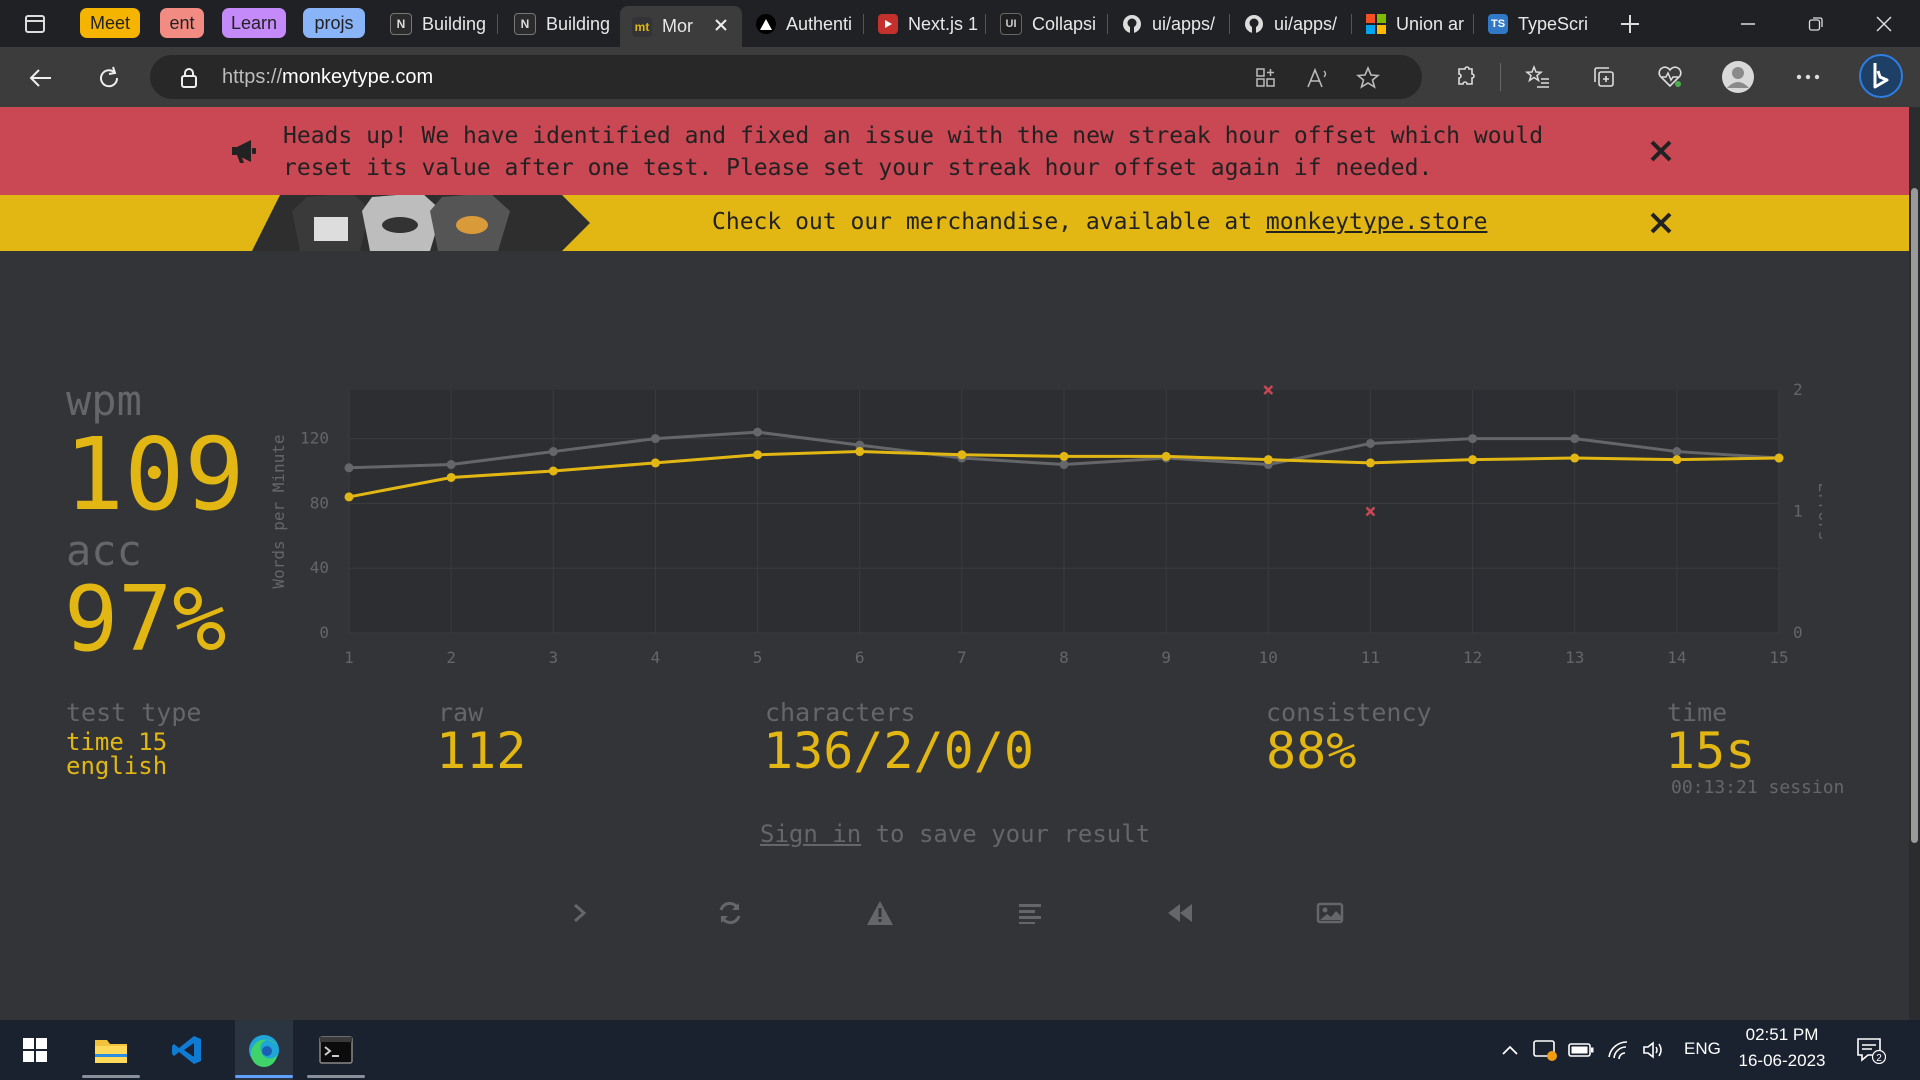 This screenshot has height=1080, width=1920. Describe the element at coordinates (580, 915) in the screenshot. I see `next-test-button` at that location.